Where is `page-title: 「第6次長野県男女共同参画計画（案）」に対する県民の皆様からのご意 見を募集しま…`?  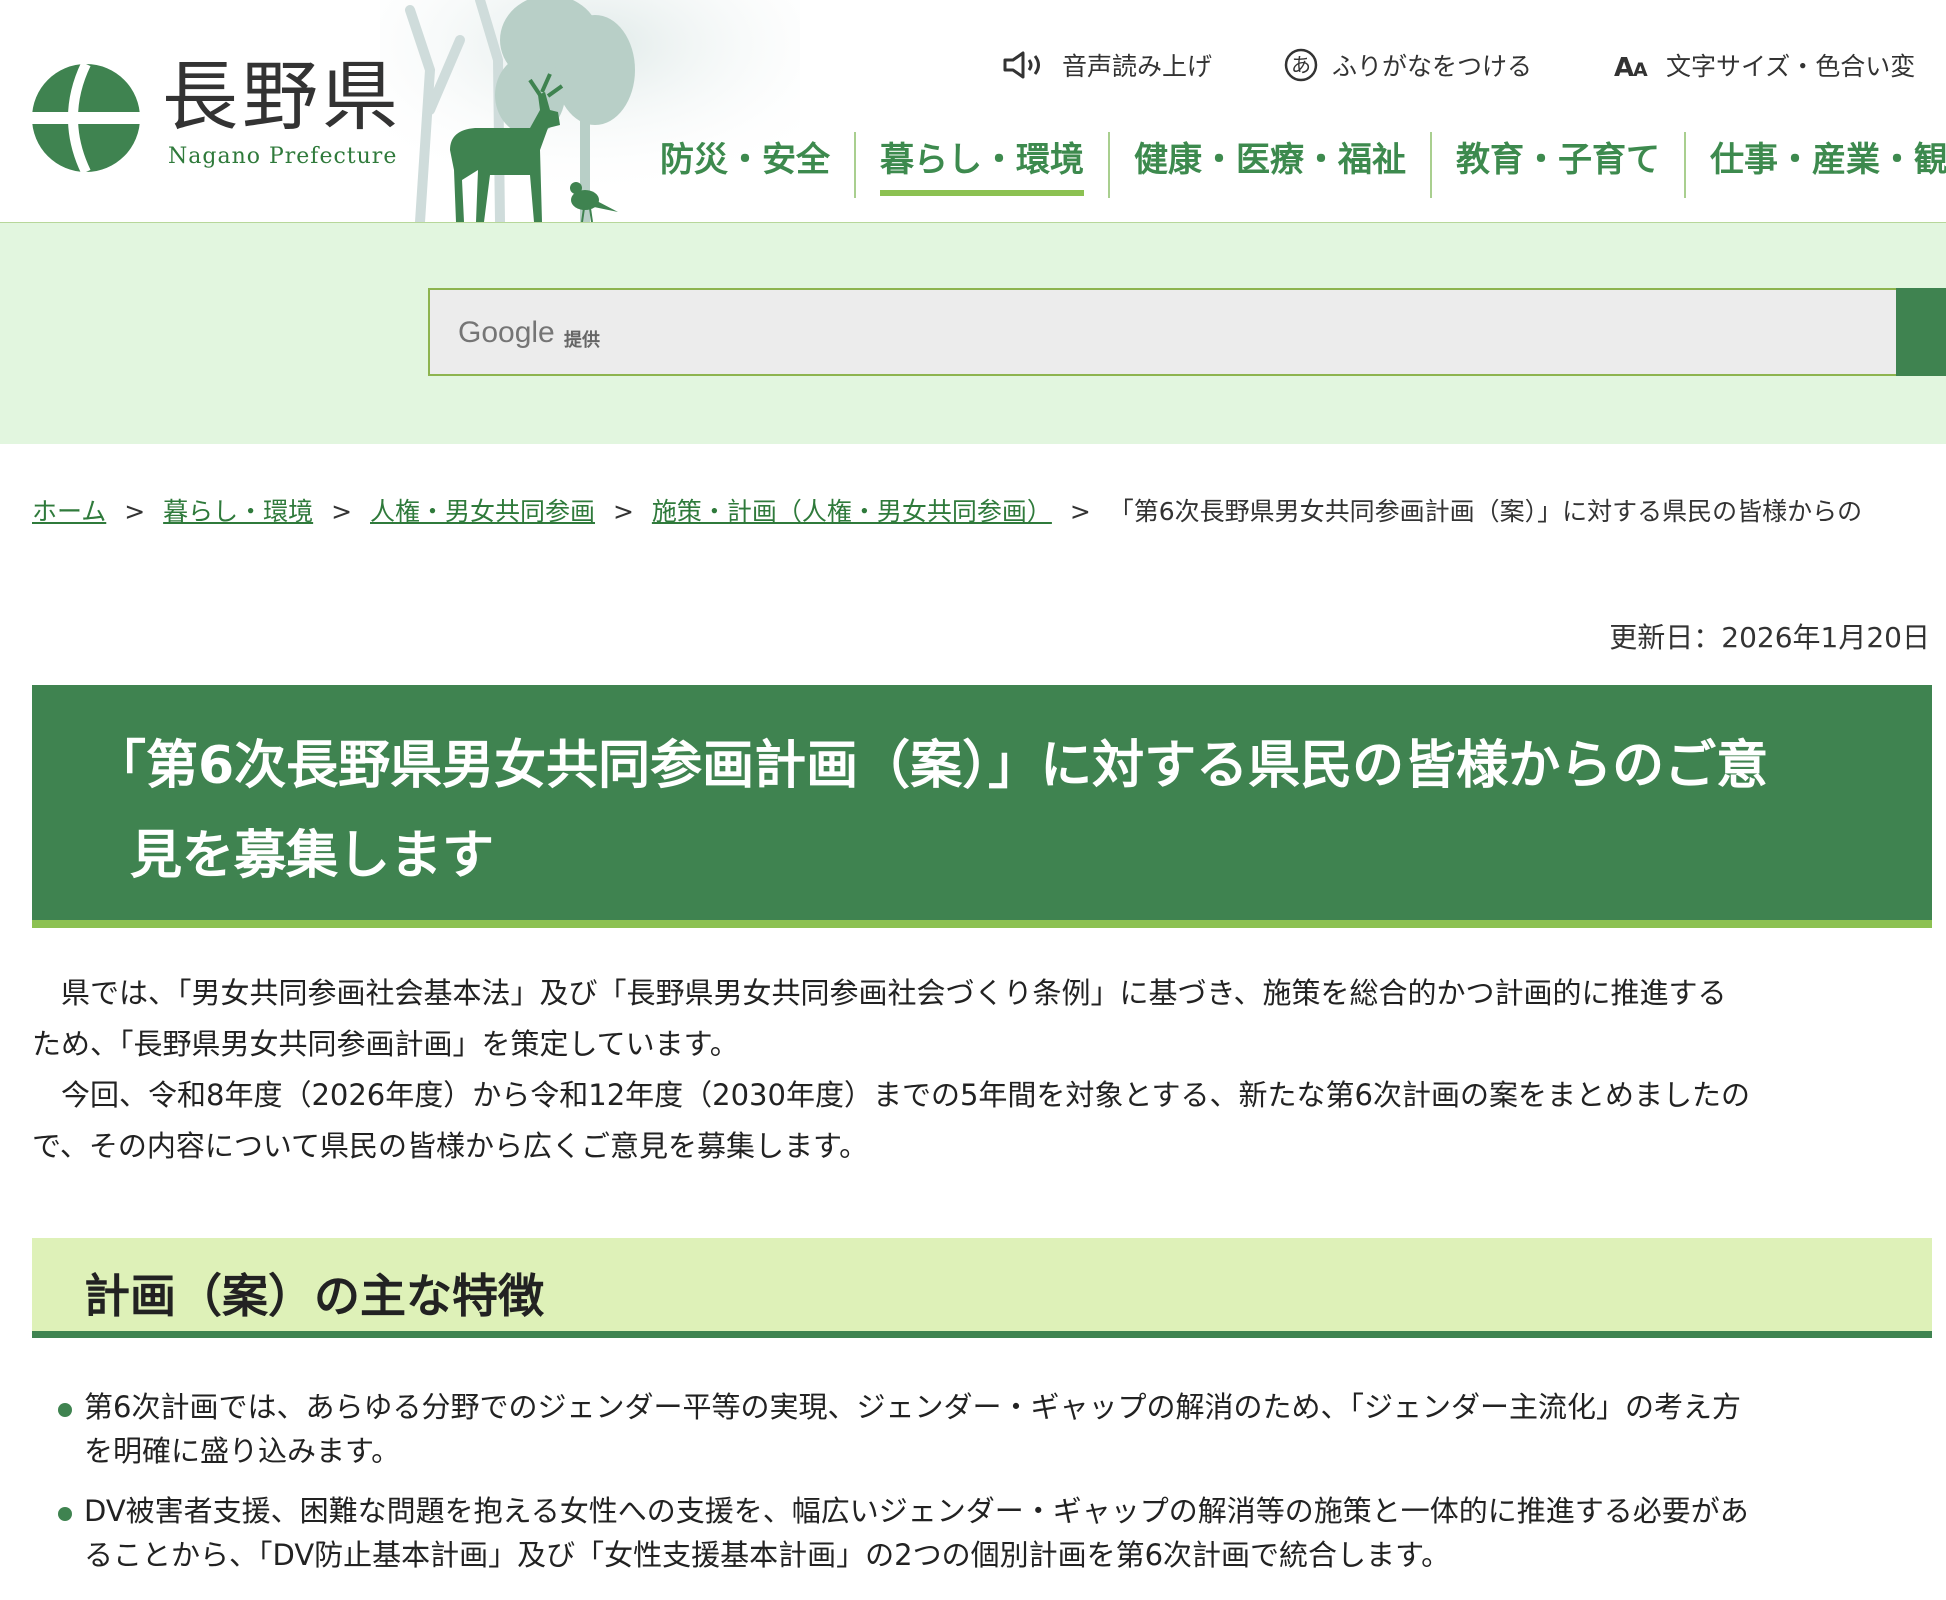
page-title: 「第6次長野県男女共同参画計画（案）」に対する県民の皆様からのご意 見を募集しま… is located at coordinates (1004, 811).